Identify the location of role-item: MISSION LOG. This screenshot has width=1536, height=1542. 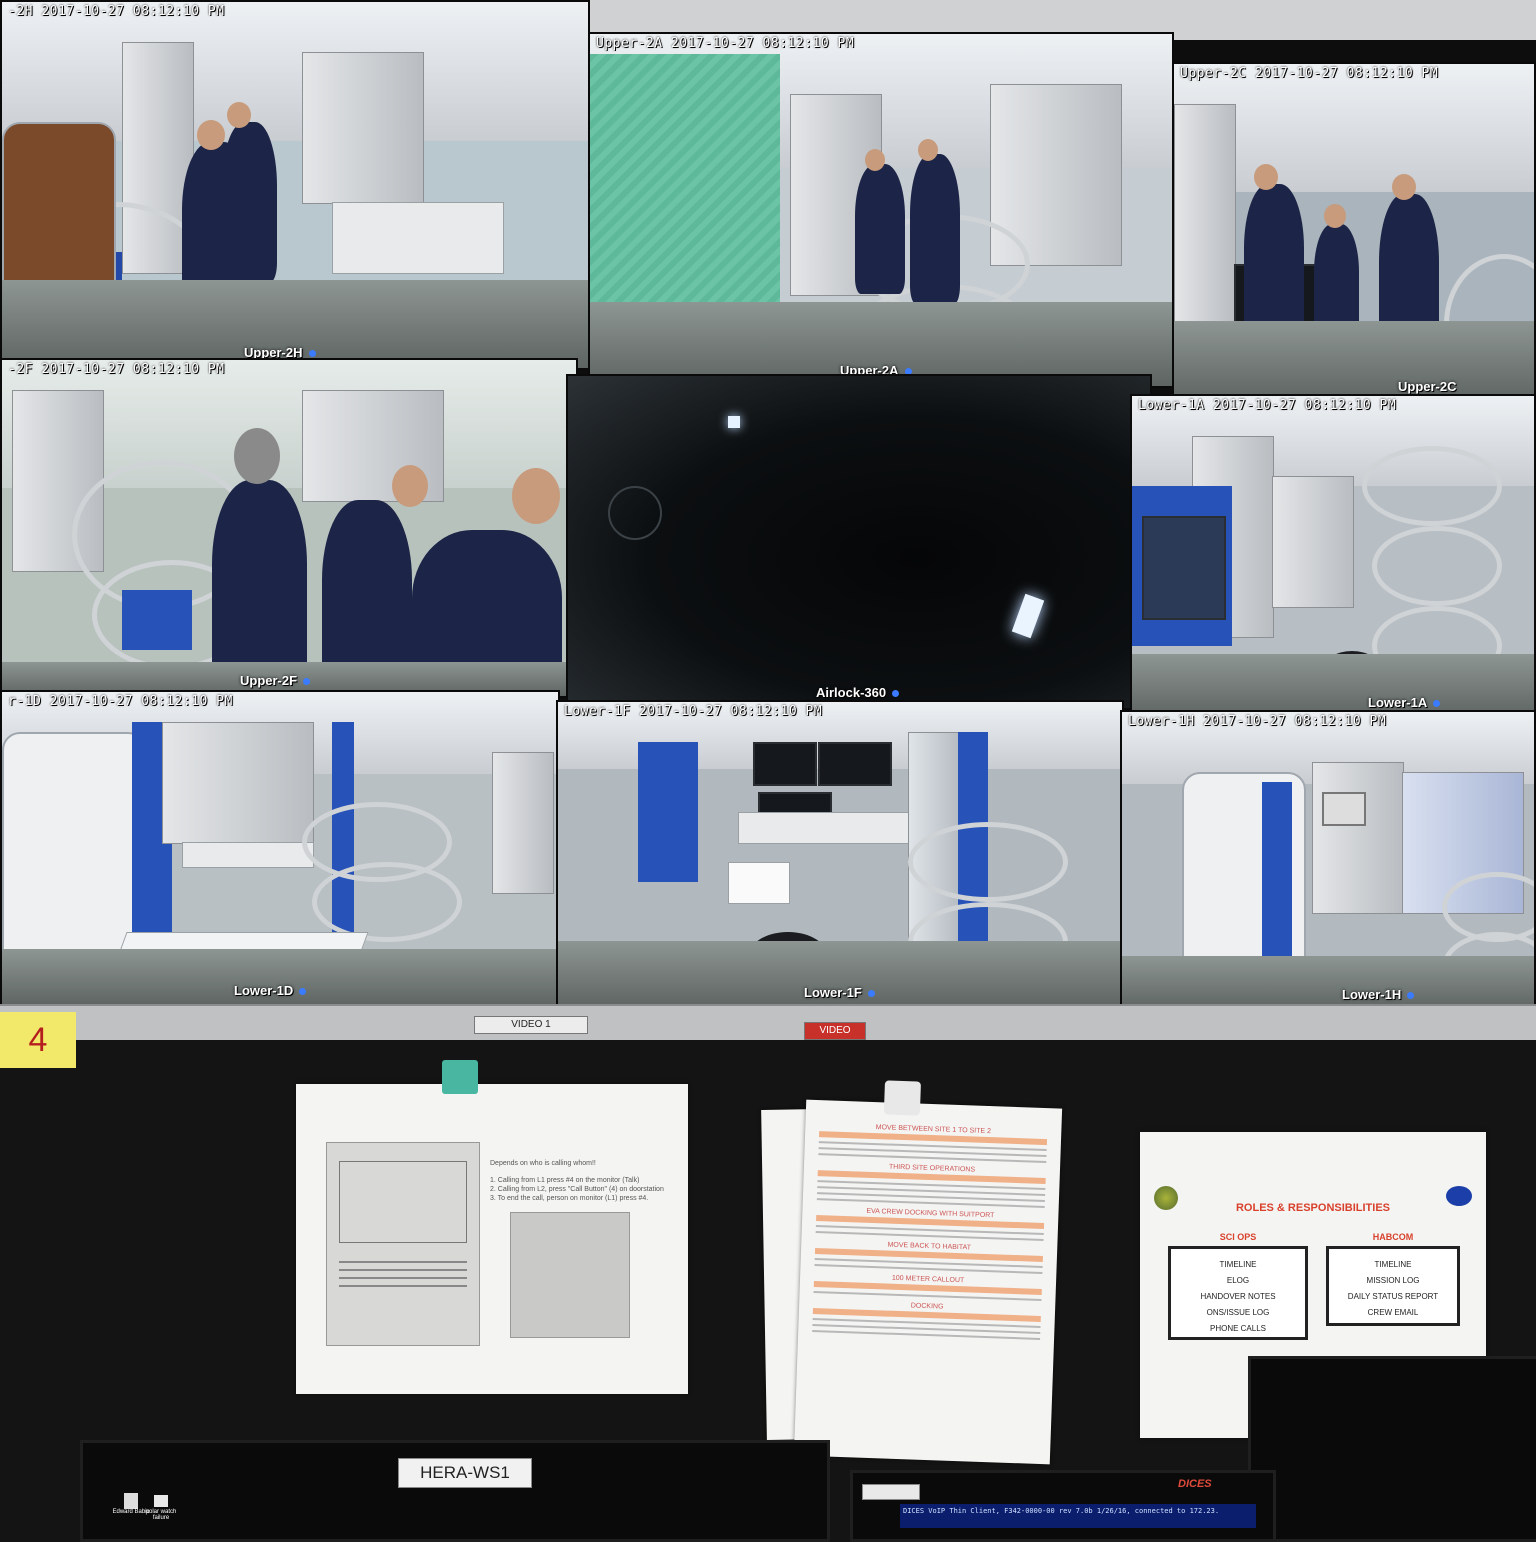
(1393, 1280).